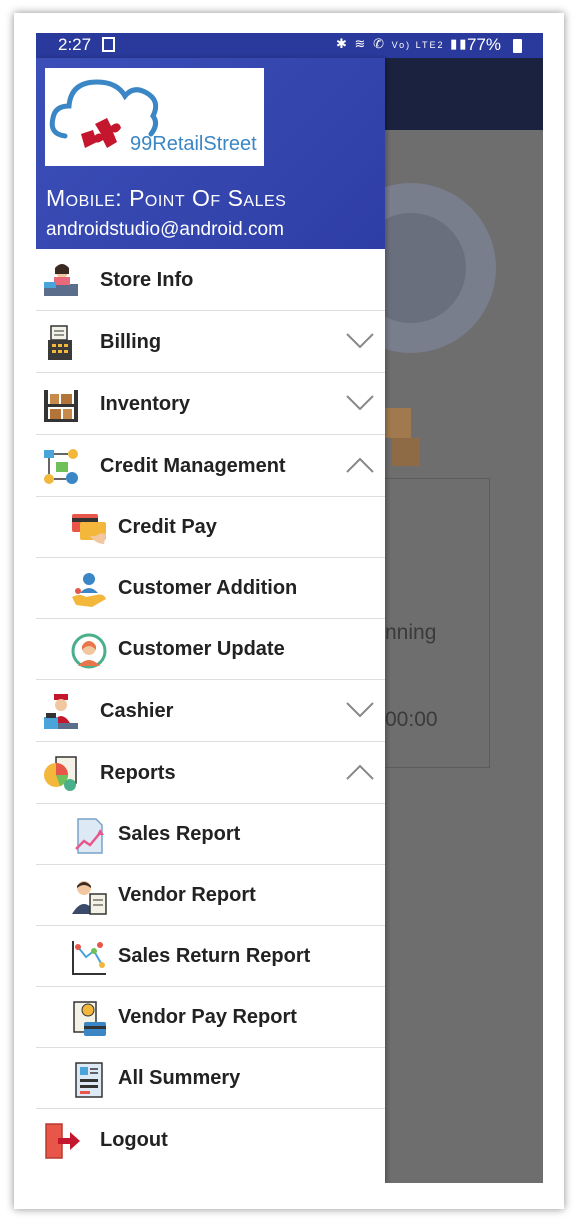  Describe the element at coordinates (210, 1140) in the screenshot. I see `menu-item-logout: Logout` at that location.